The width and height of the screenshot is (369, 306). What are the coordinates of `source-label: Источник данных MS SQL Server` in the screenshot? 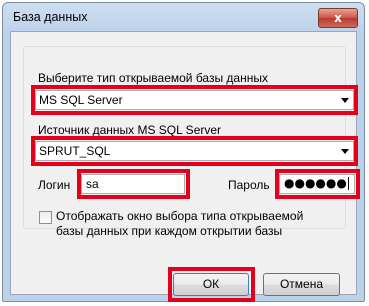 It's located at (130, 130).